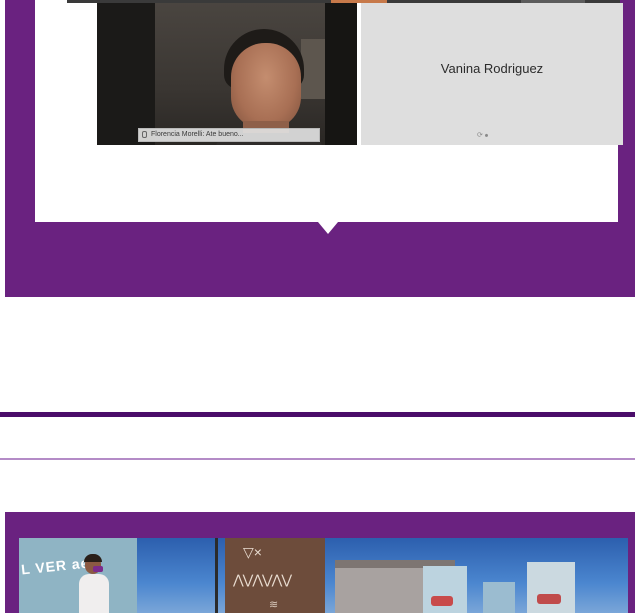  I want to click on video-background-shelf, so click(314, 69).